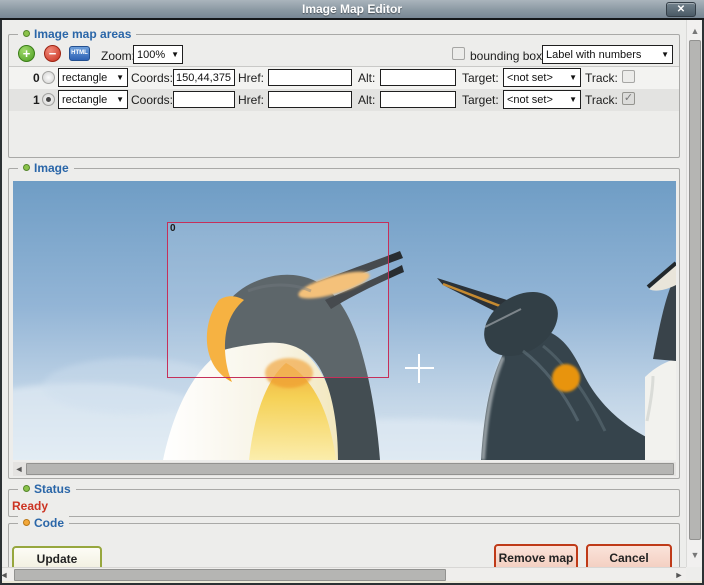  What do you see at coordinates (458, 53) in the screenshot?
I see `bounding-box-checkbox` at bounding box center [458, 53].